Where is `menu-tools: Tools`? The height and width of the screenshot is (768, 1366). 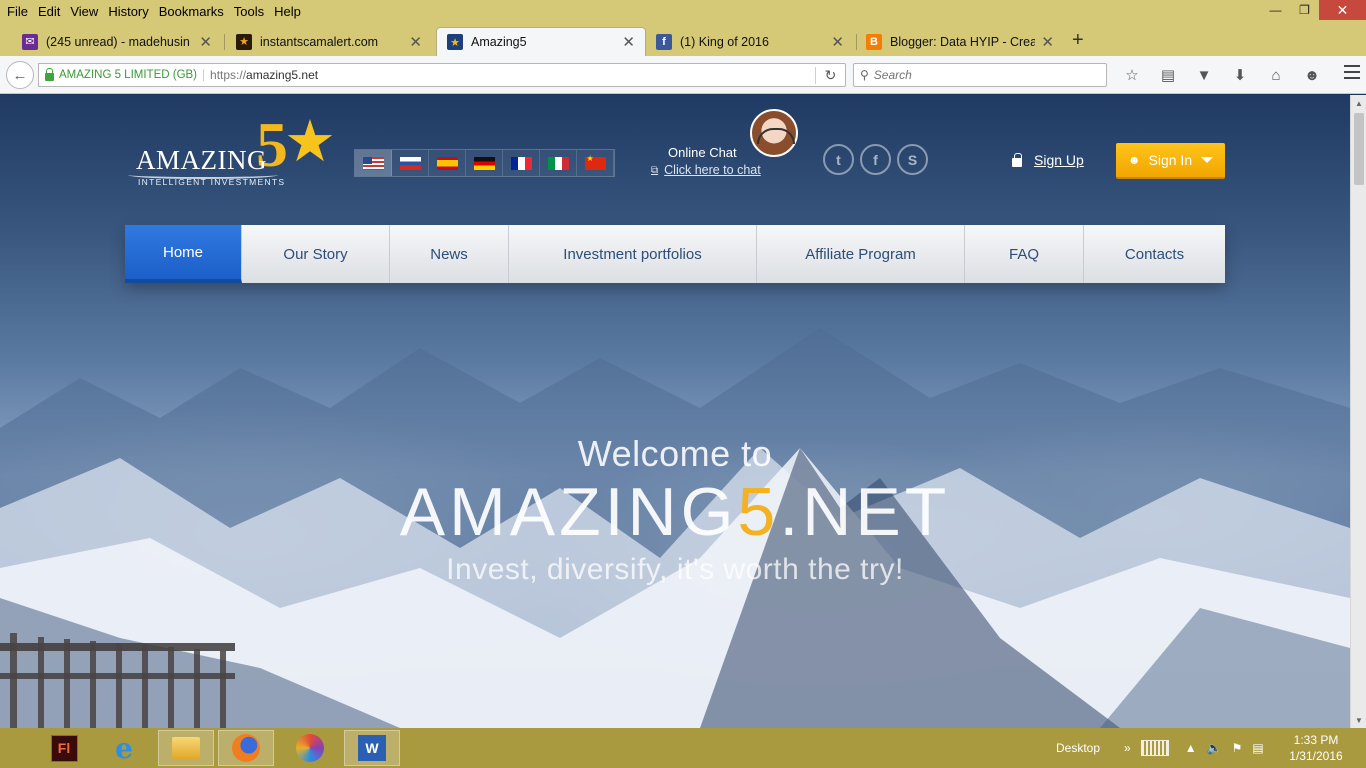
menu-tools: Tools is located at coordinates (249, 11).